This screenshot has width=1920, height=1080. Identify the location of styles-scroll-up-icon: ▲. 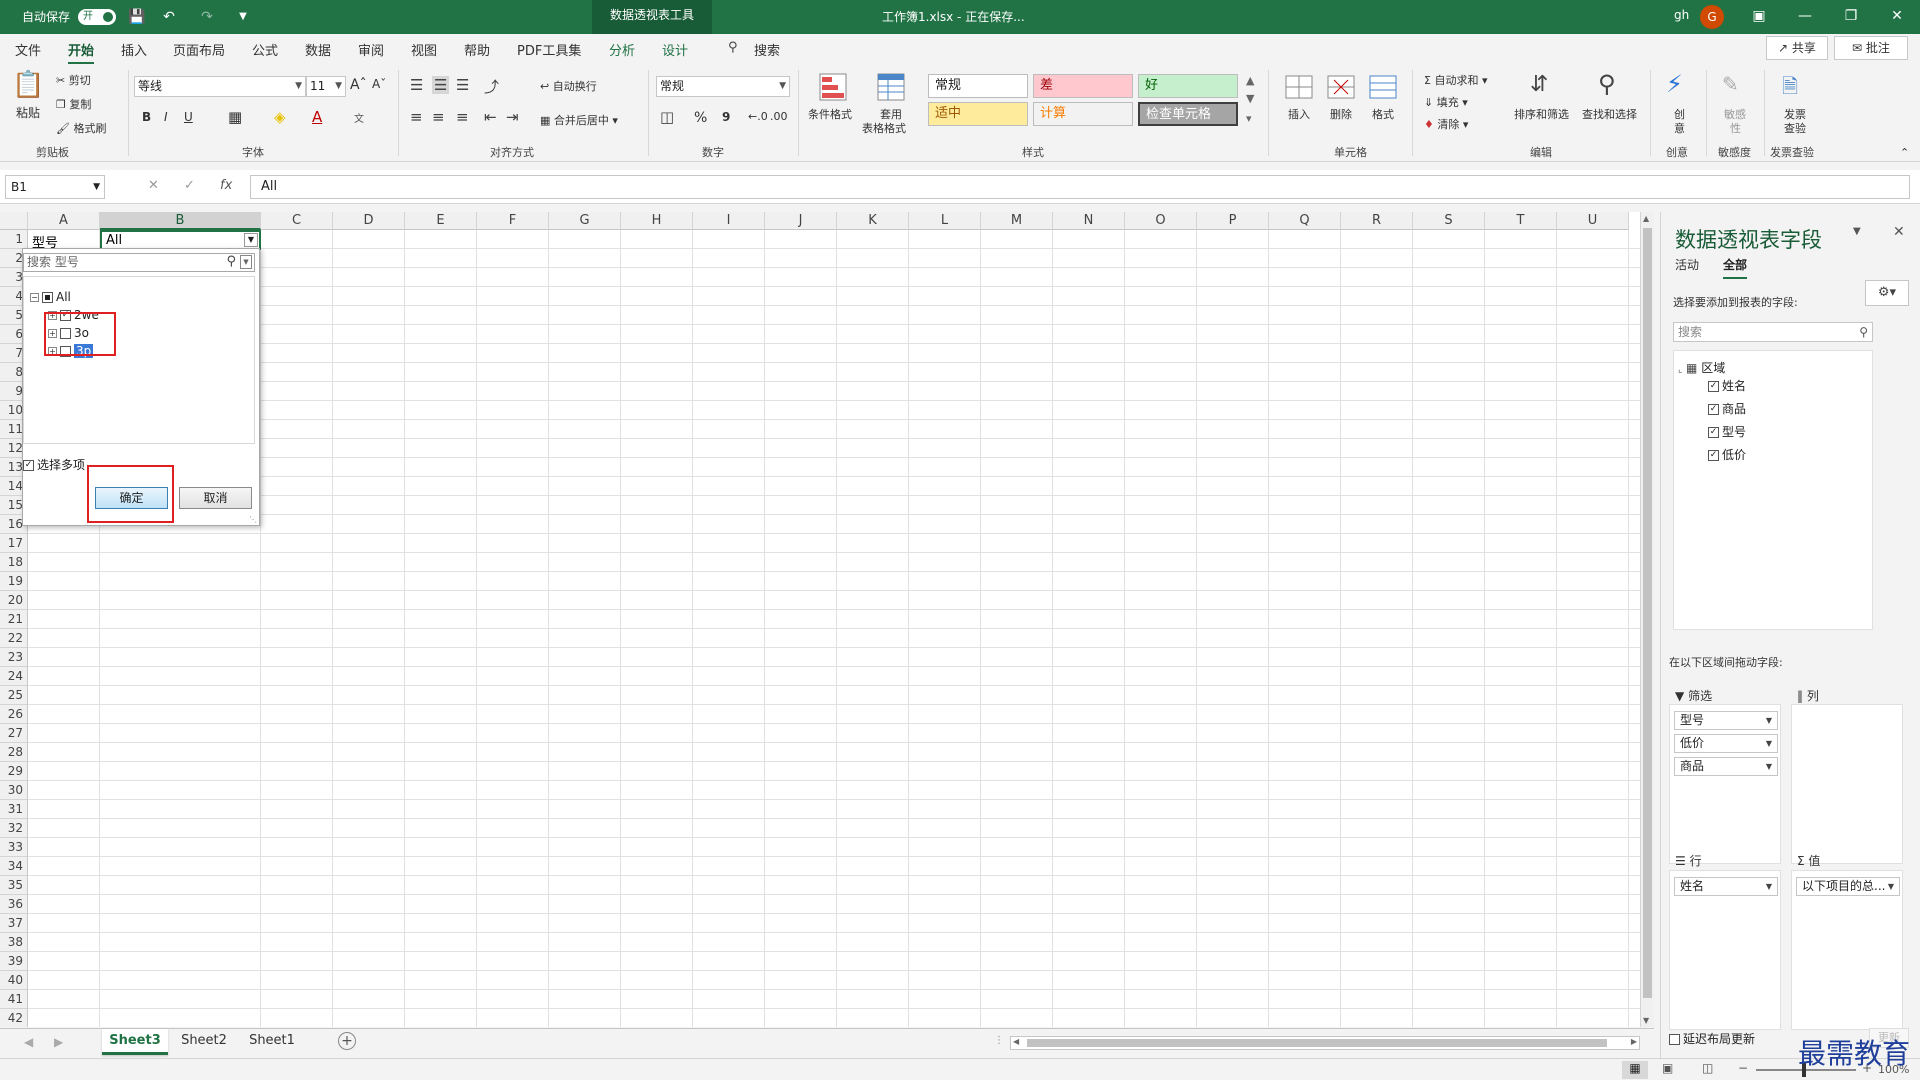
(1250, 80).